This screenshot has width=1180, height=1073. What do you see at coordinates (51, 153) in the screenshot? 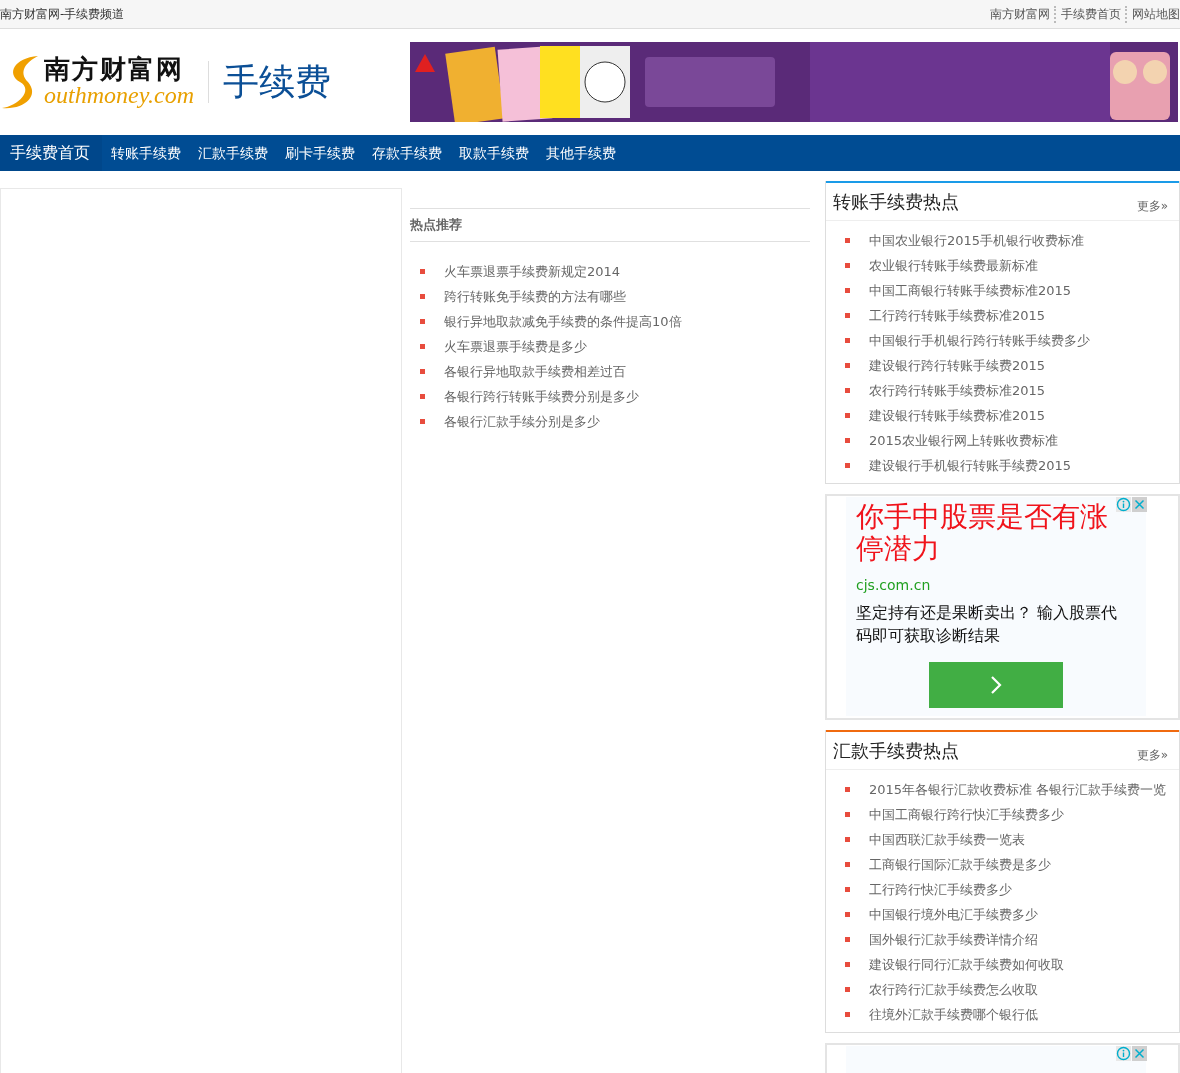
I see `nav-tab: 手续费首页` at bounding box center [51, 153].